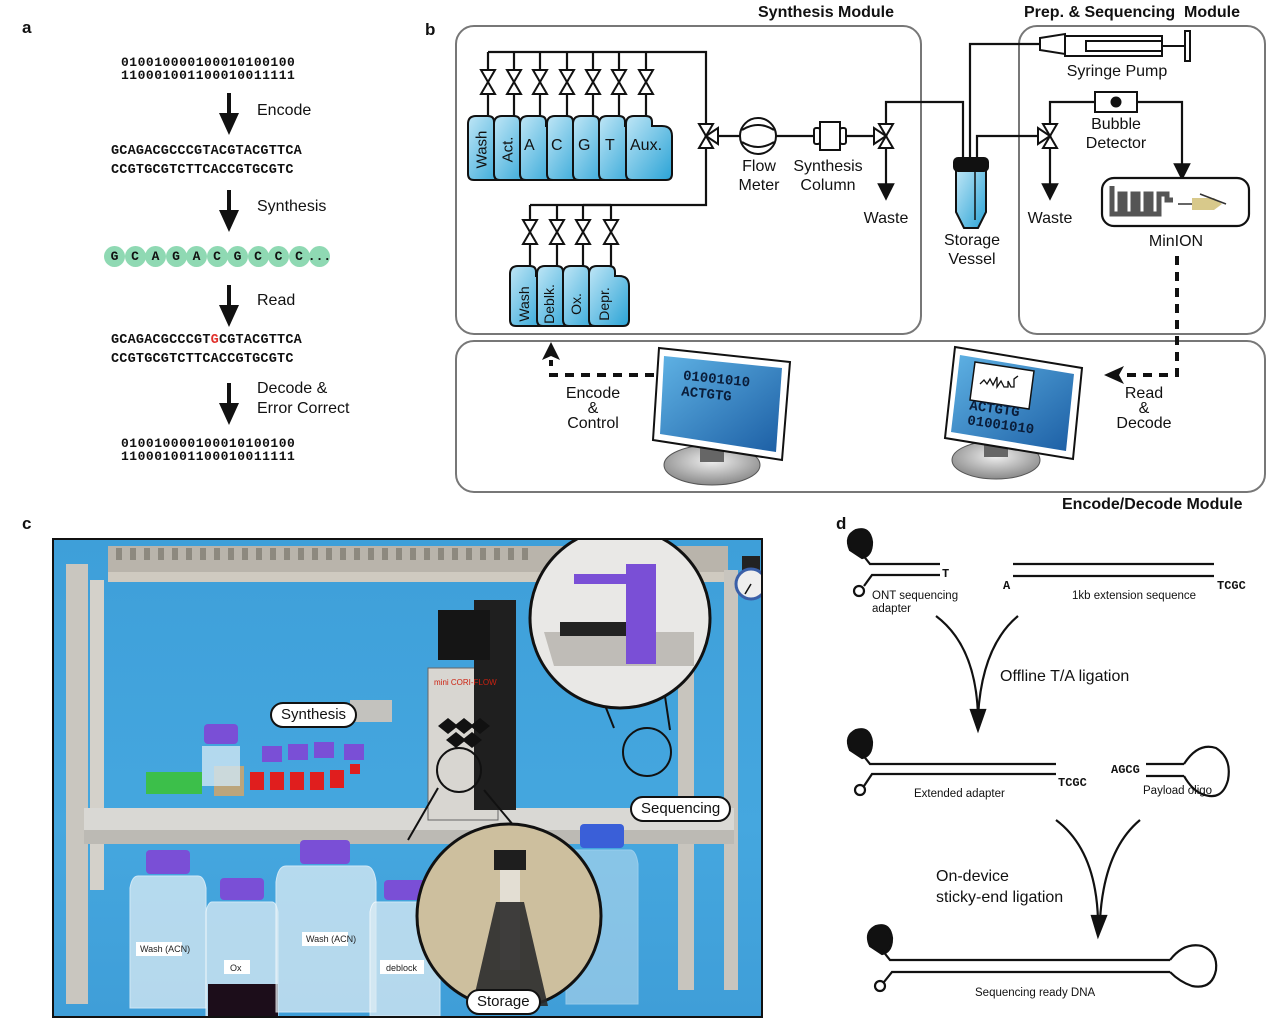  What do you see at coordinates (759, 176) in the screenshot?
I see `flow-meter-label: Flow Meter` at bounding box center [759, 176].